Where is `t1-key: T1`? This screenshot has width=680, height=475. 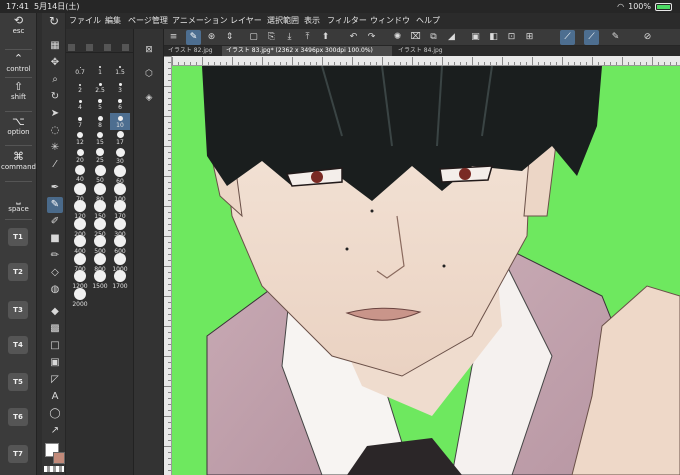 t1-key: T1 is located at coordinates (18, 237).